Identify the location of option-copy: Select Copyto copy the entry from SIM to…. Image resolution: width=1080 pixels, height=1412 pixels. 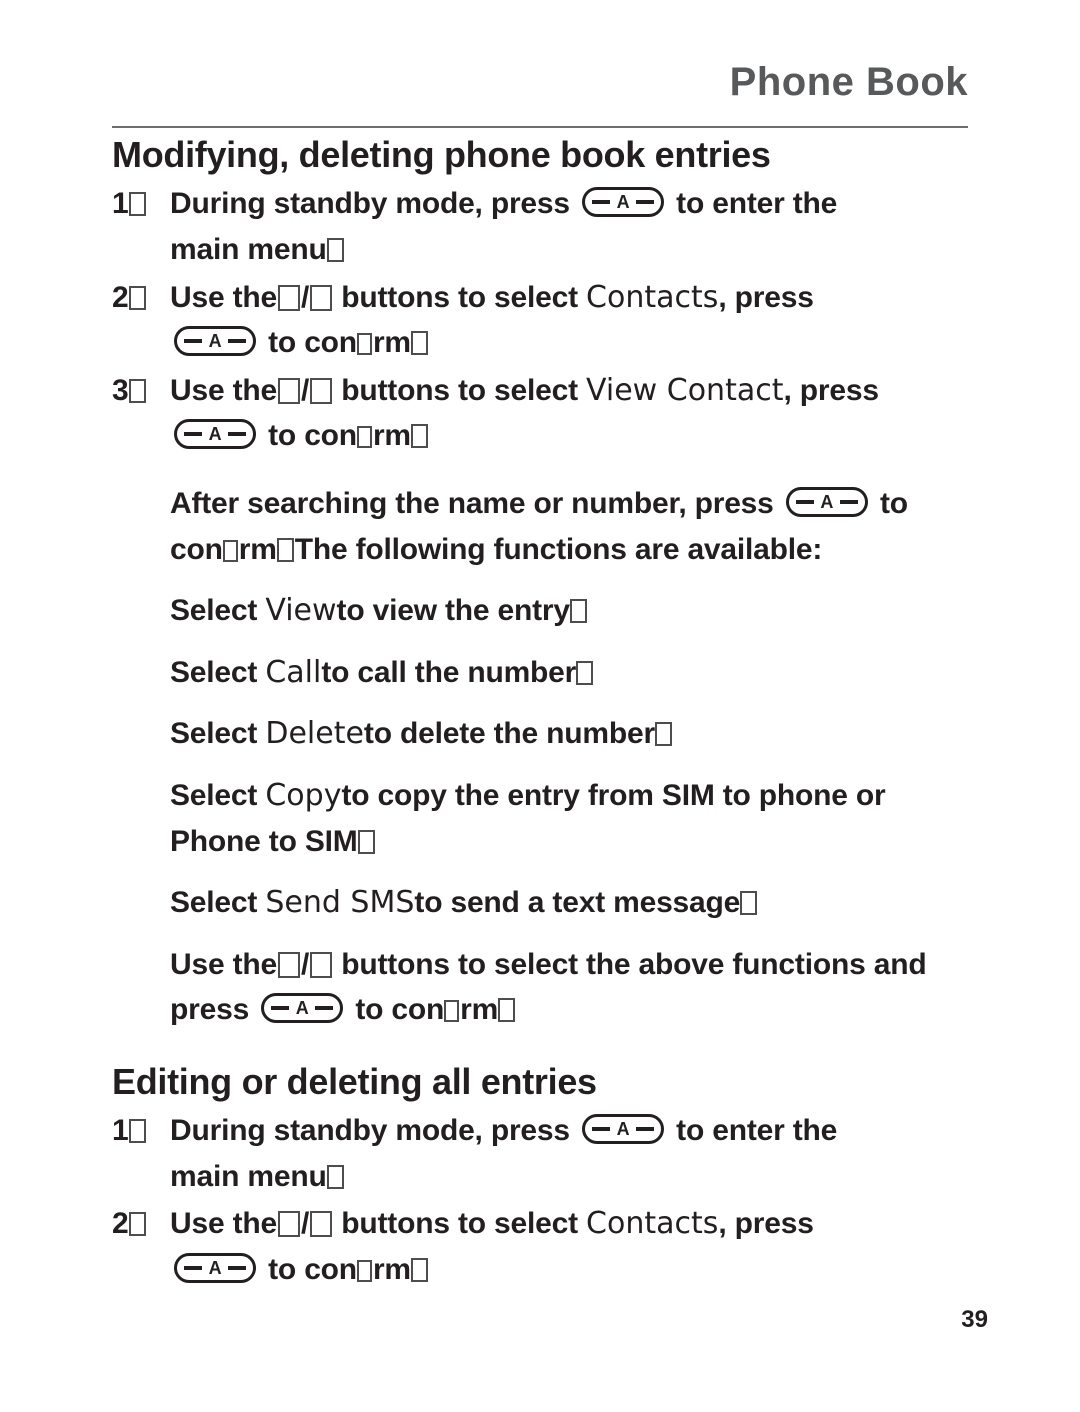
(551, 796).